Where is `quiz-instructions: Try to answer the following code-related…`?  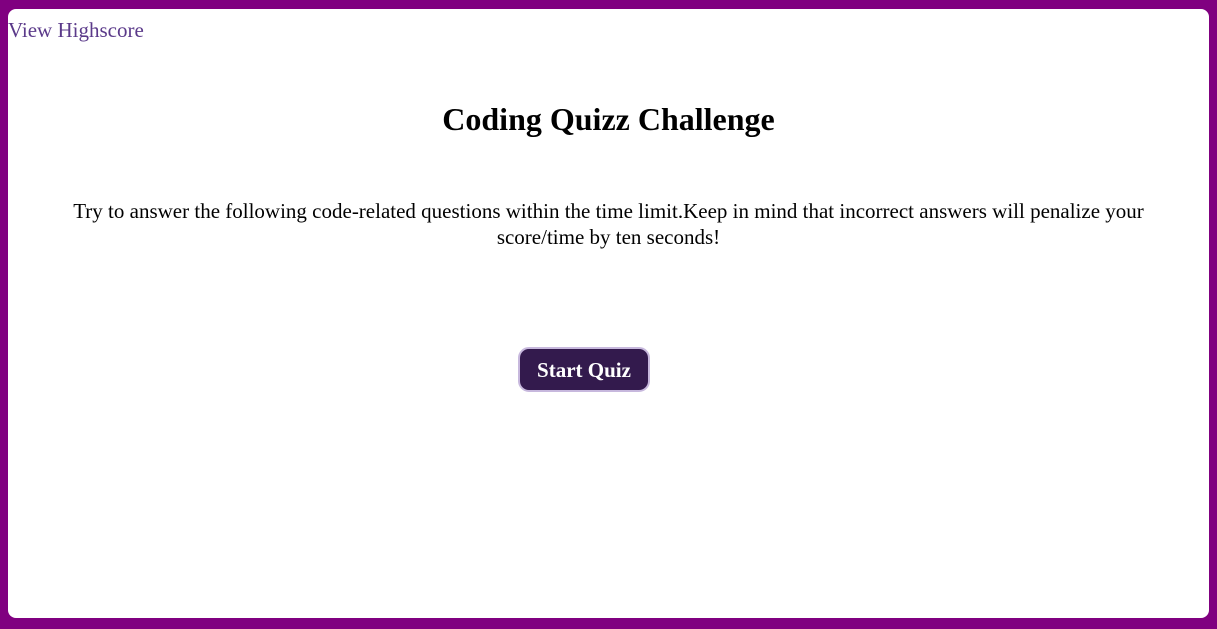
quiz-instructions: Try to answer the following code-related… is located at coordinates (608, 224).